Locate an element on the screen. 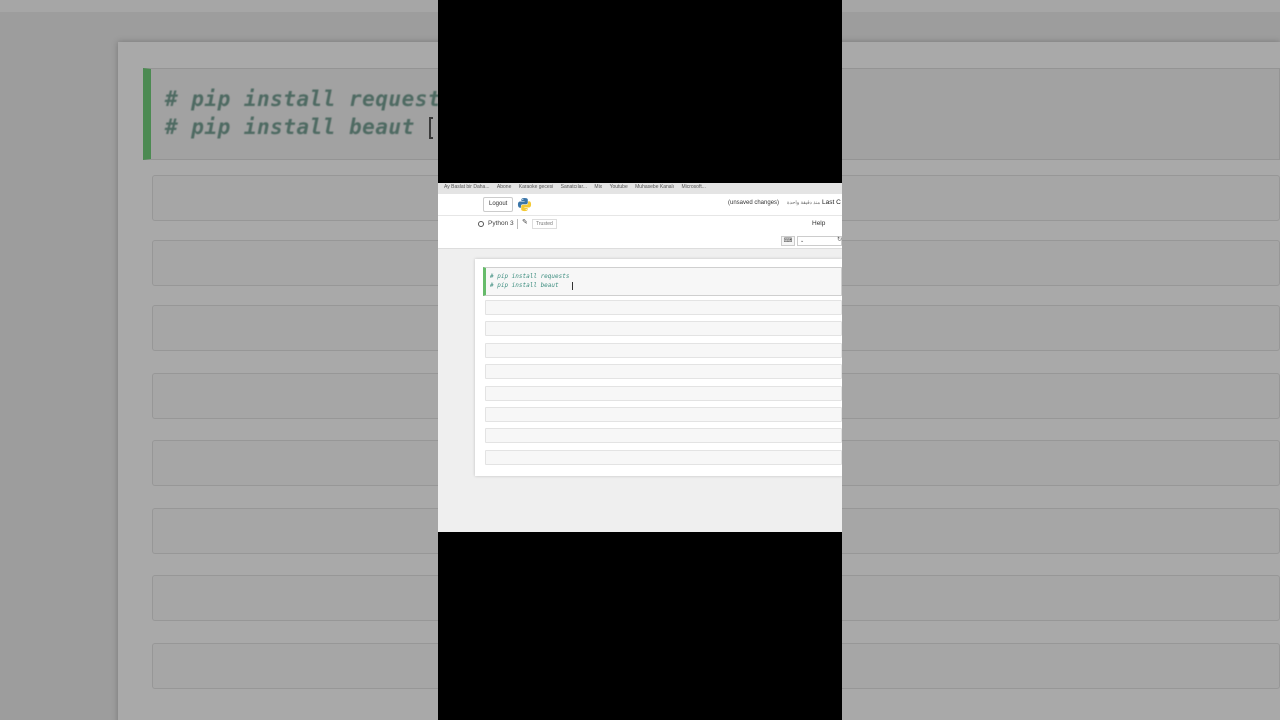 The height and width of the screenshot is (720, 1280). bookmark-item: Mix is located at coordinates (598, 187).